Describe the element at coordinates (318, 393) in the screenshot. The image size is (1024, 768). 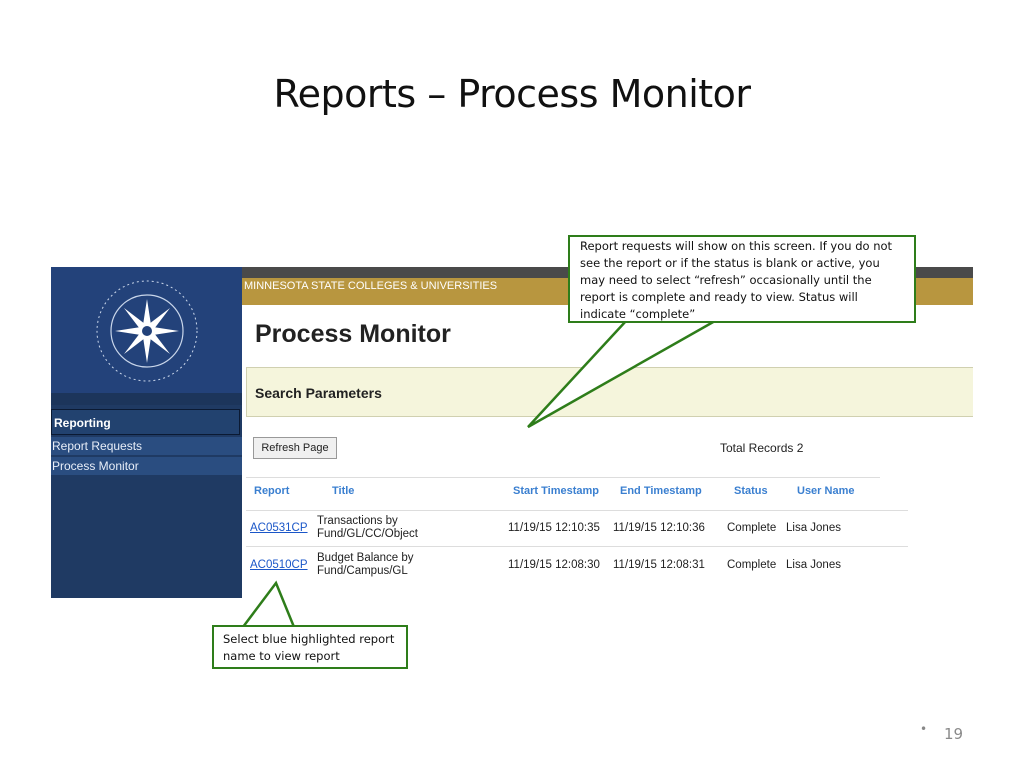
I see `search-parameters-label: Search Parameters` at that location.